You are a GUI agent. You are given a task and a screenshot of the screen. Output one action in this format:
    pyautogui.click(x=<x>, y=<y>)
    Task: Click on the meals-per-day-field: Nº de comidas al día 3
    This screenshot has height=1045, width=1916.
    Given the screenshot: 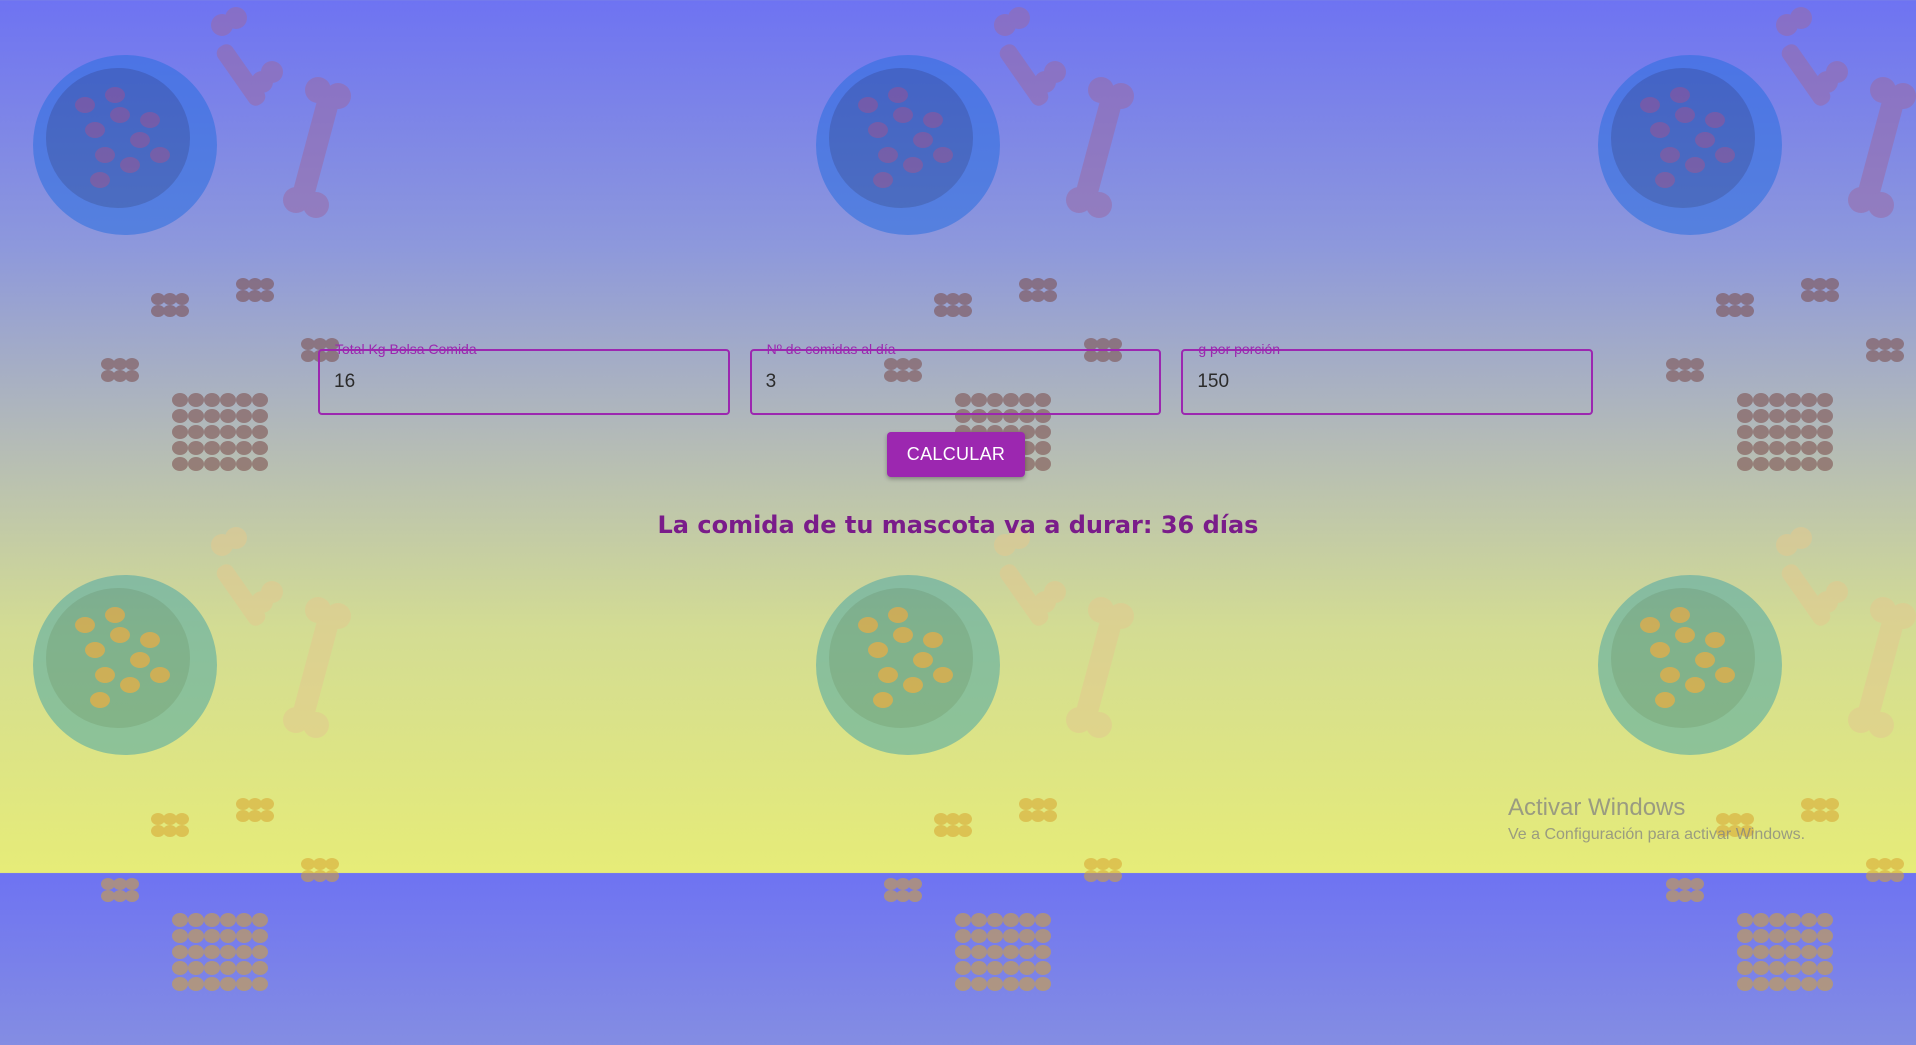 What is the action you would take?
    pyautogui.click(x=955, y=378)
    